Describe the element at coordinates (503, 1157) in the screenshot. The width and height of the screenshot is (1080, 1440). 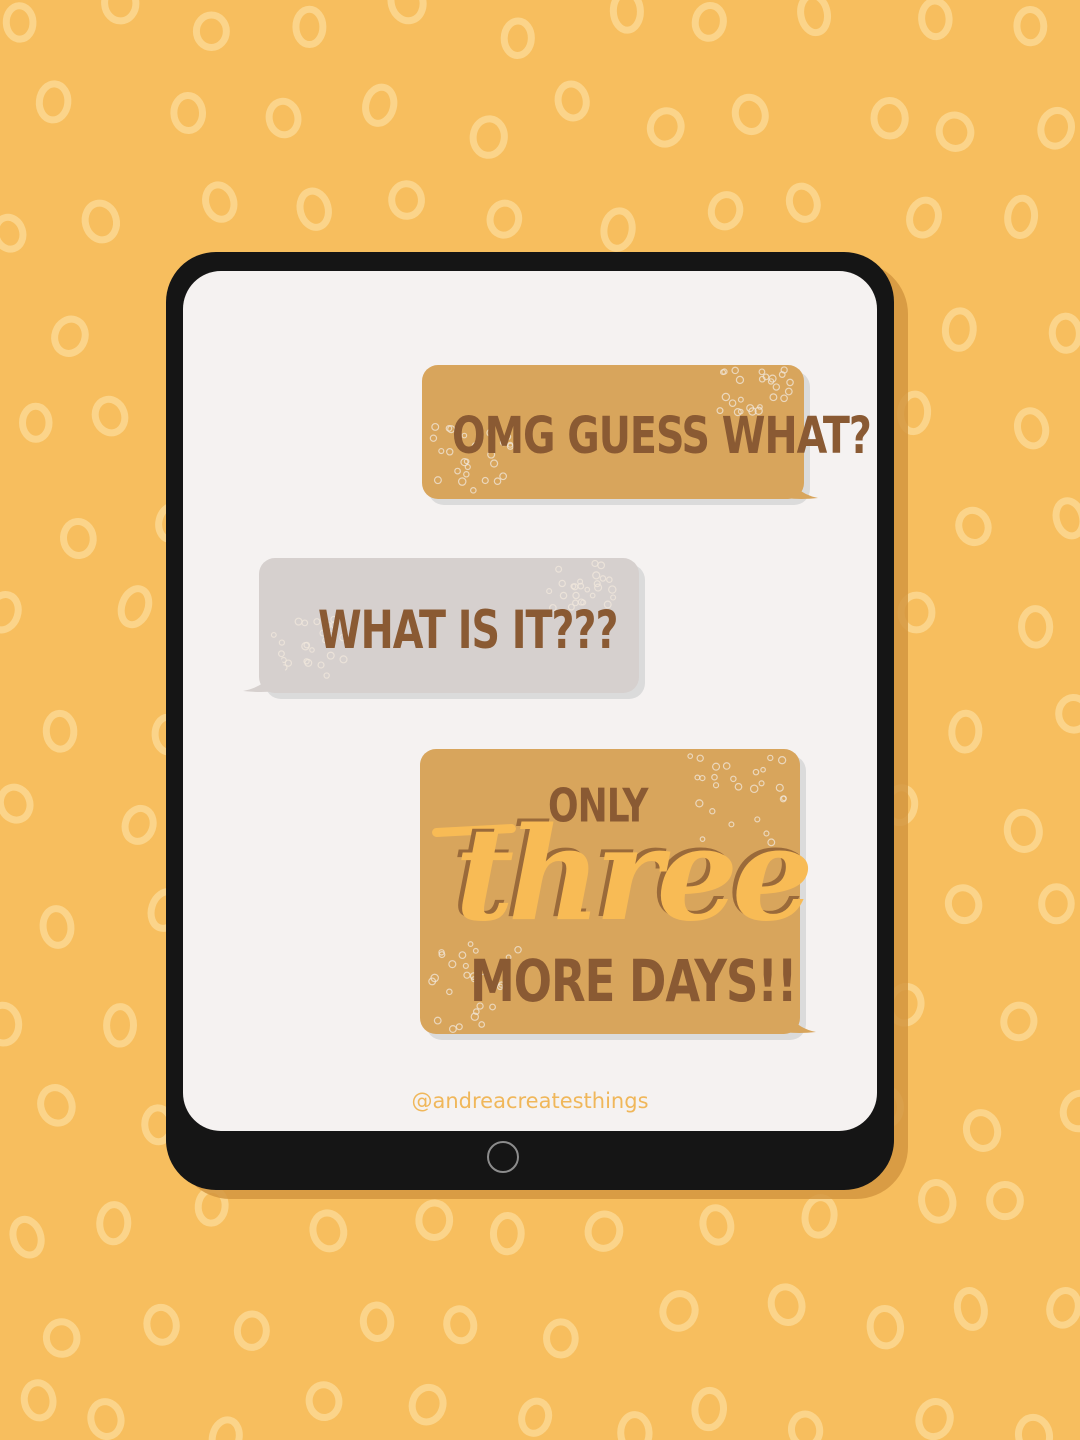
I see `home-button-icon` at that location.